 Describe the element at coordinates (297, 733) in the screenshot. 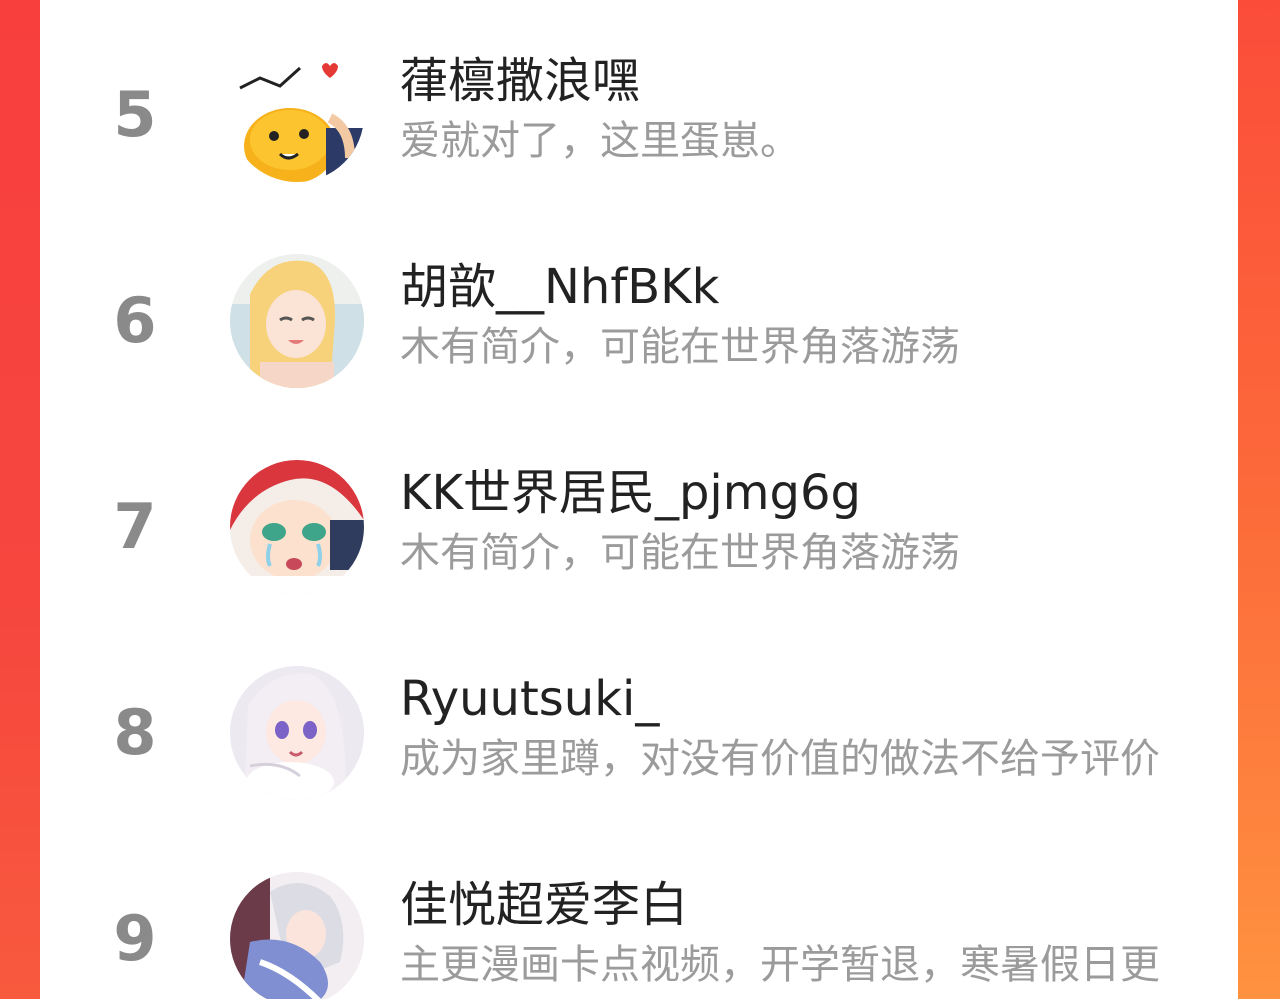

I see `white-hair-girl-avatar-icon` at that location.